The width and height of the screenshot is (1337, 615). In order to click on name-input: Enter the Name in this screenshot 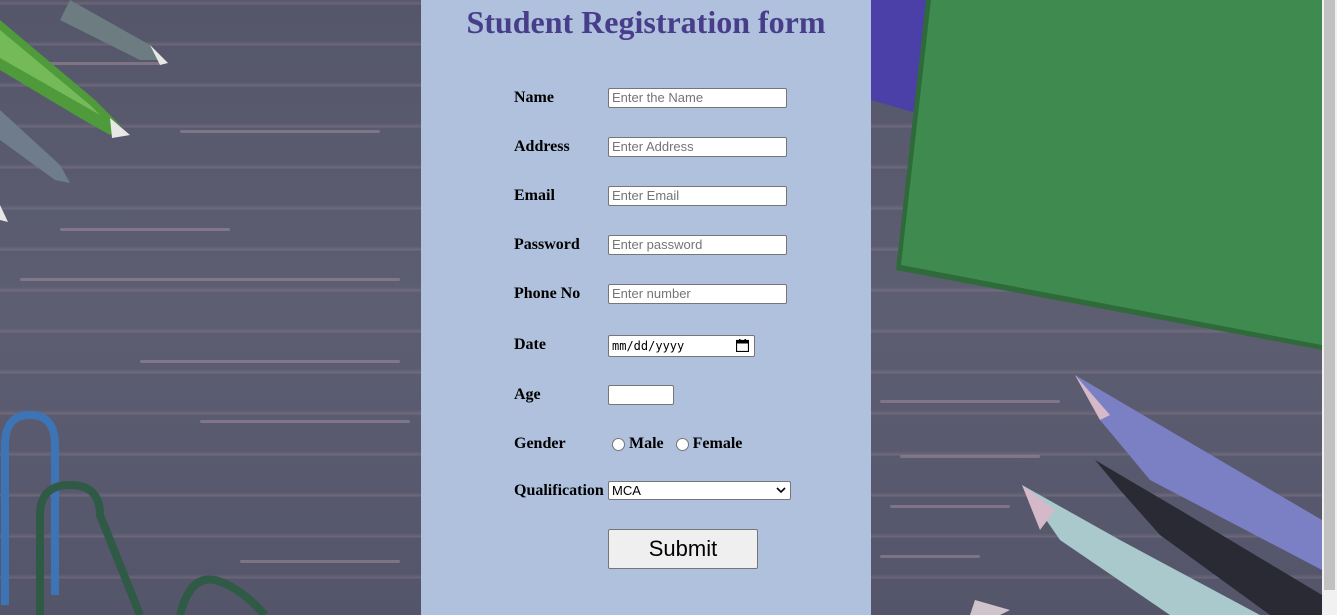, I will do `click(697, 98)`.